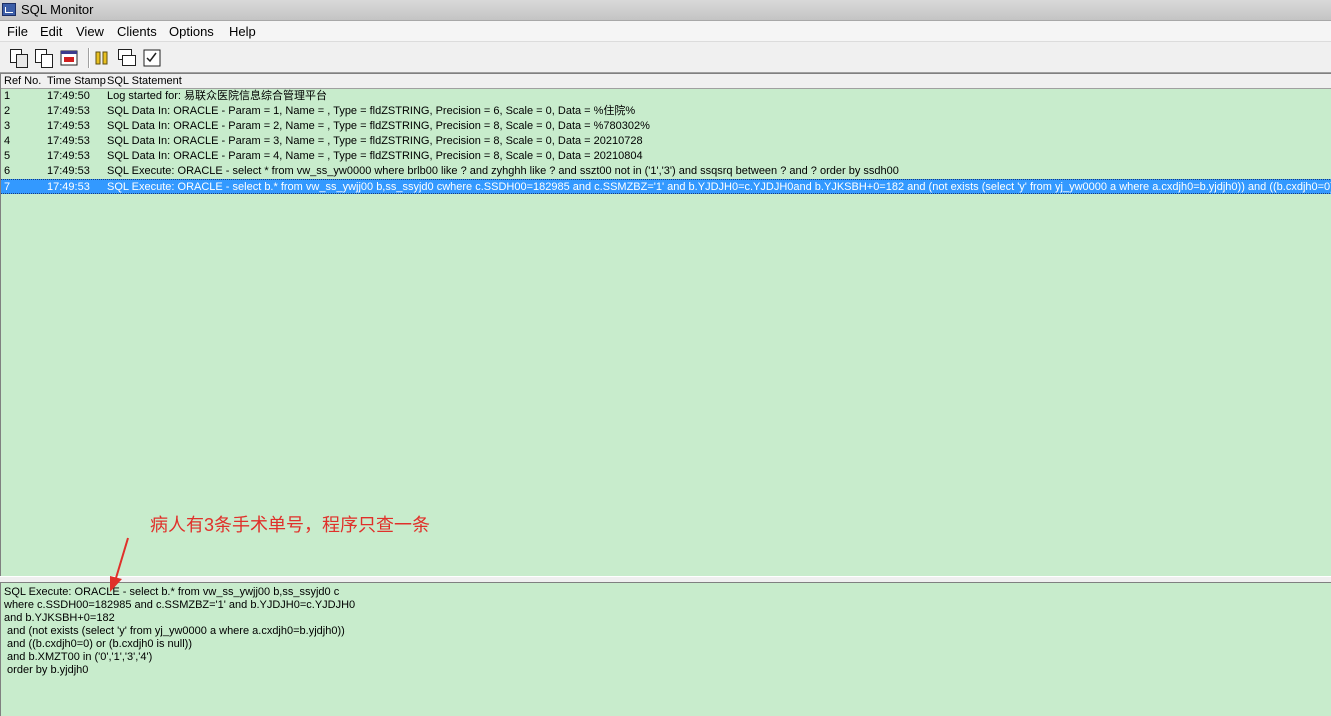 The width and height of the screenshot is (1331, 716). Describe the element at coordinates (76, 81) in the screenshot. I see `header-time-stamp: Time Stamp` at that location.